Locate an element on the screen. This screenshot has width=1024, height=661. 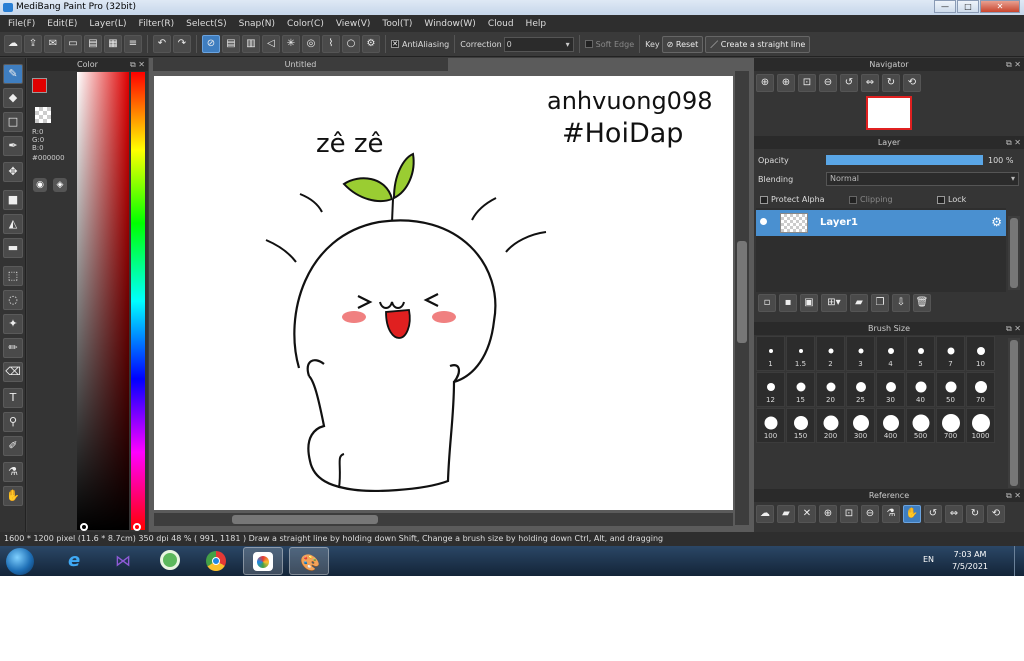
brush-size-cell: 70 is located at coordinates (980, 389).